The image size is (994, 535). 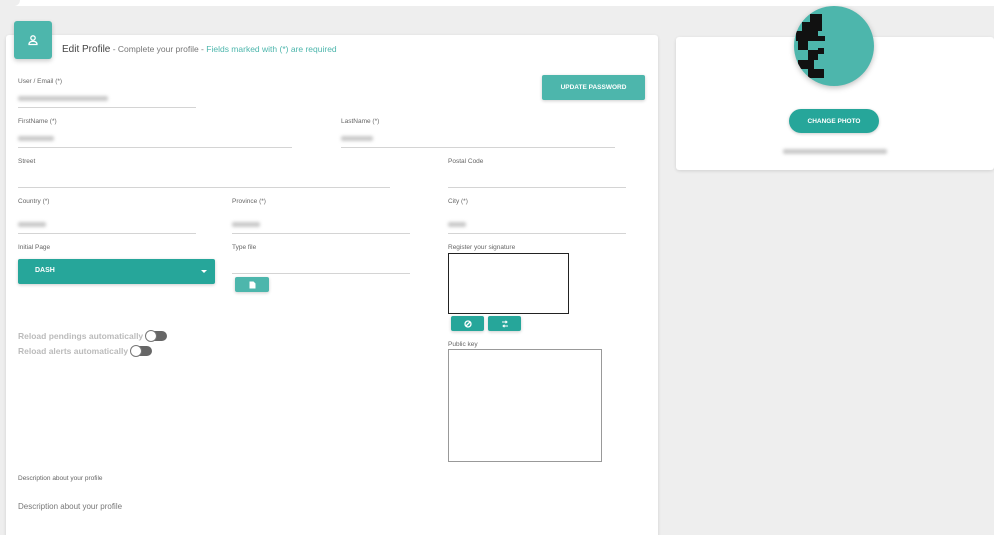 I want to click on save-signature-button, so click(x=504, y=323).